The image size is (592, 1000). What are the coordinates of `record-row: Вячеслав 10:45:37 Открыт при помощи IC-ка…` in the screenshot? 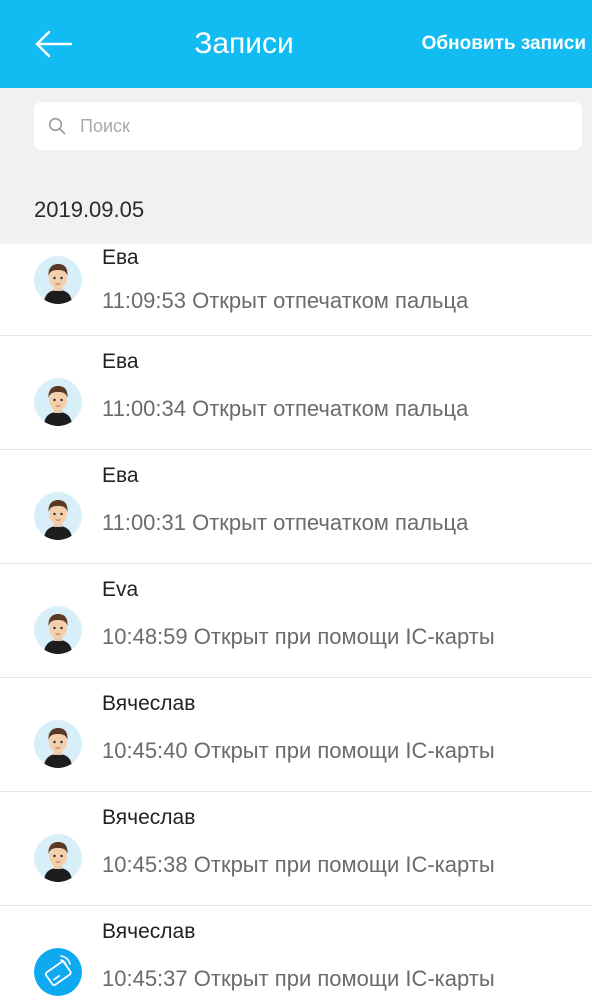 It's located at (296, 953).